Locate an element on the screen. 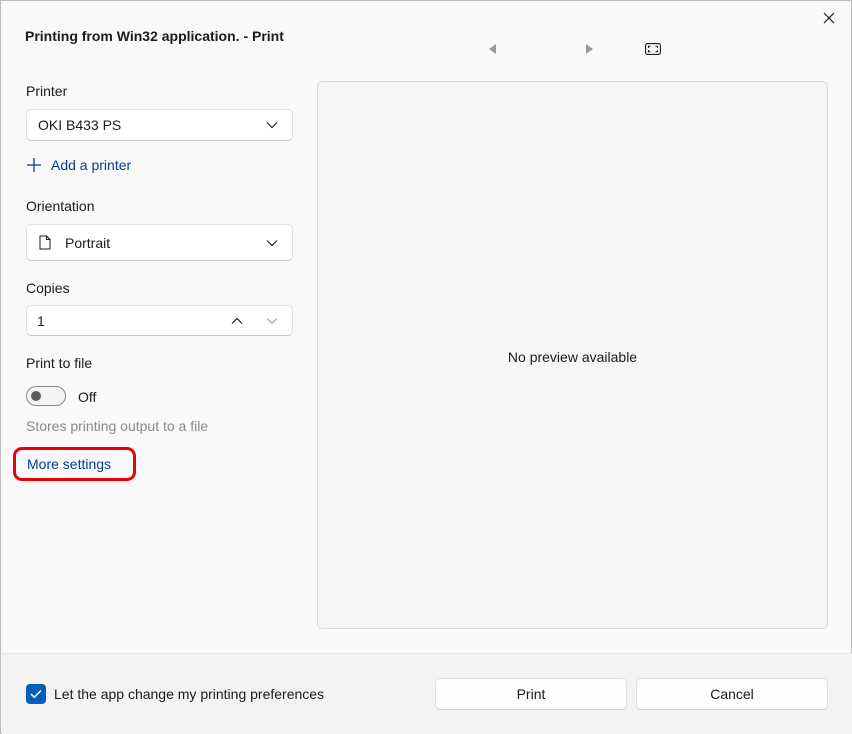 The image size is (852, 734). plus-icon is located at coordinates (34, 165).